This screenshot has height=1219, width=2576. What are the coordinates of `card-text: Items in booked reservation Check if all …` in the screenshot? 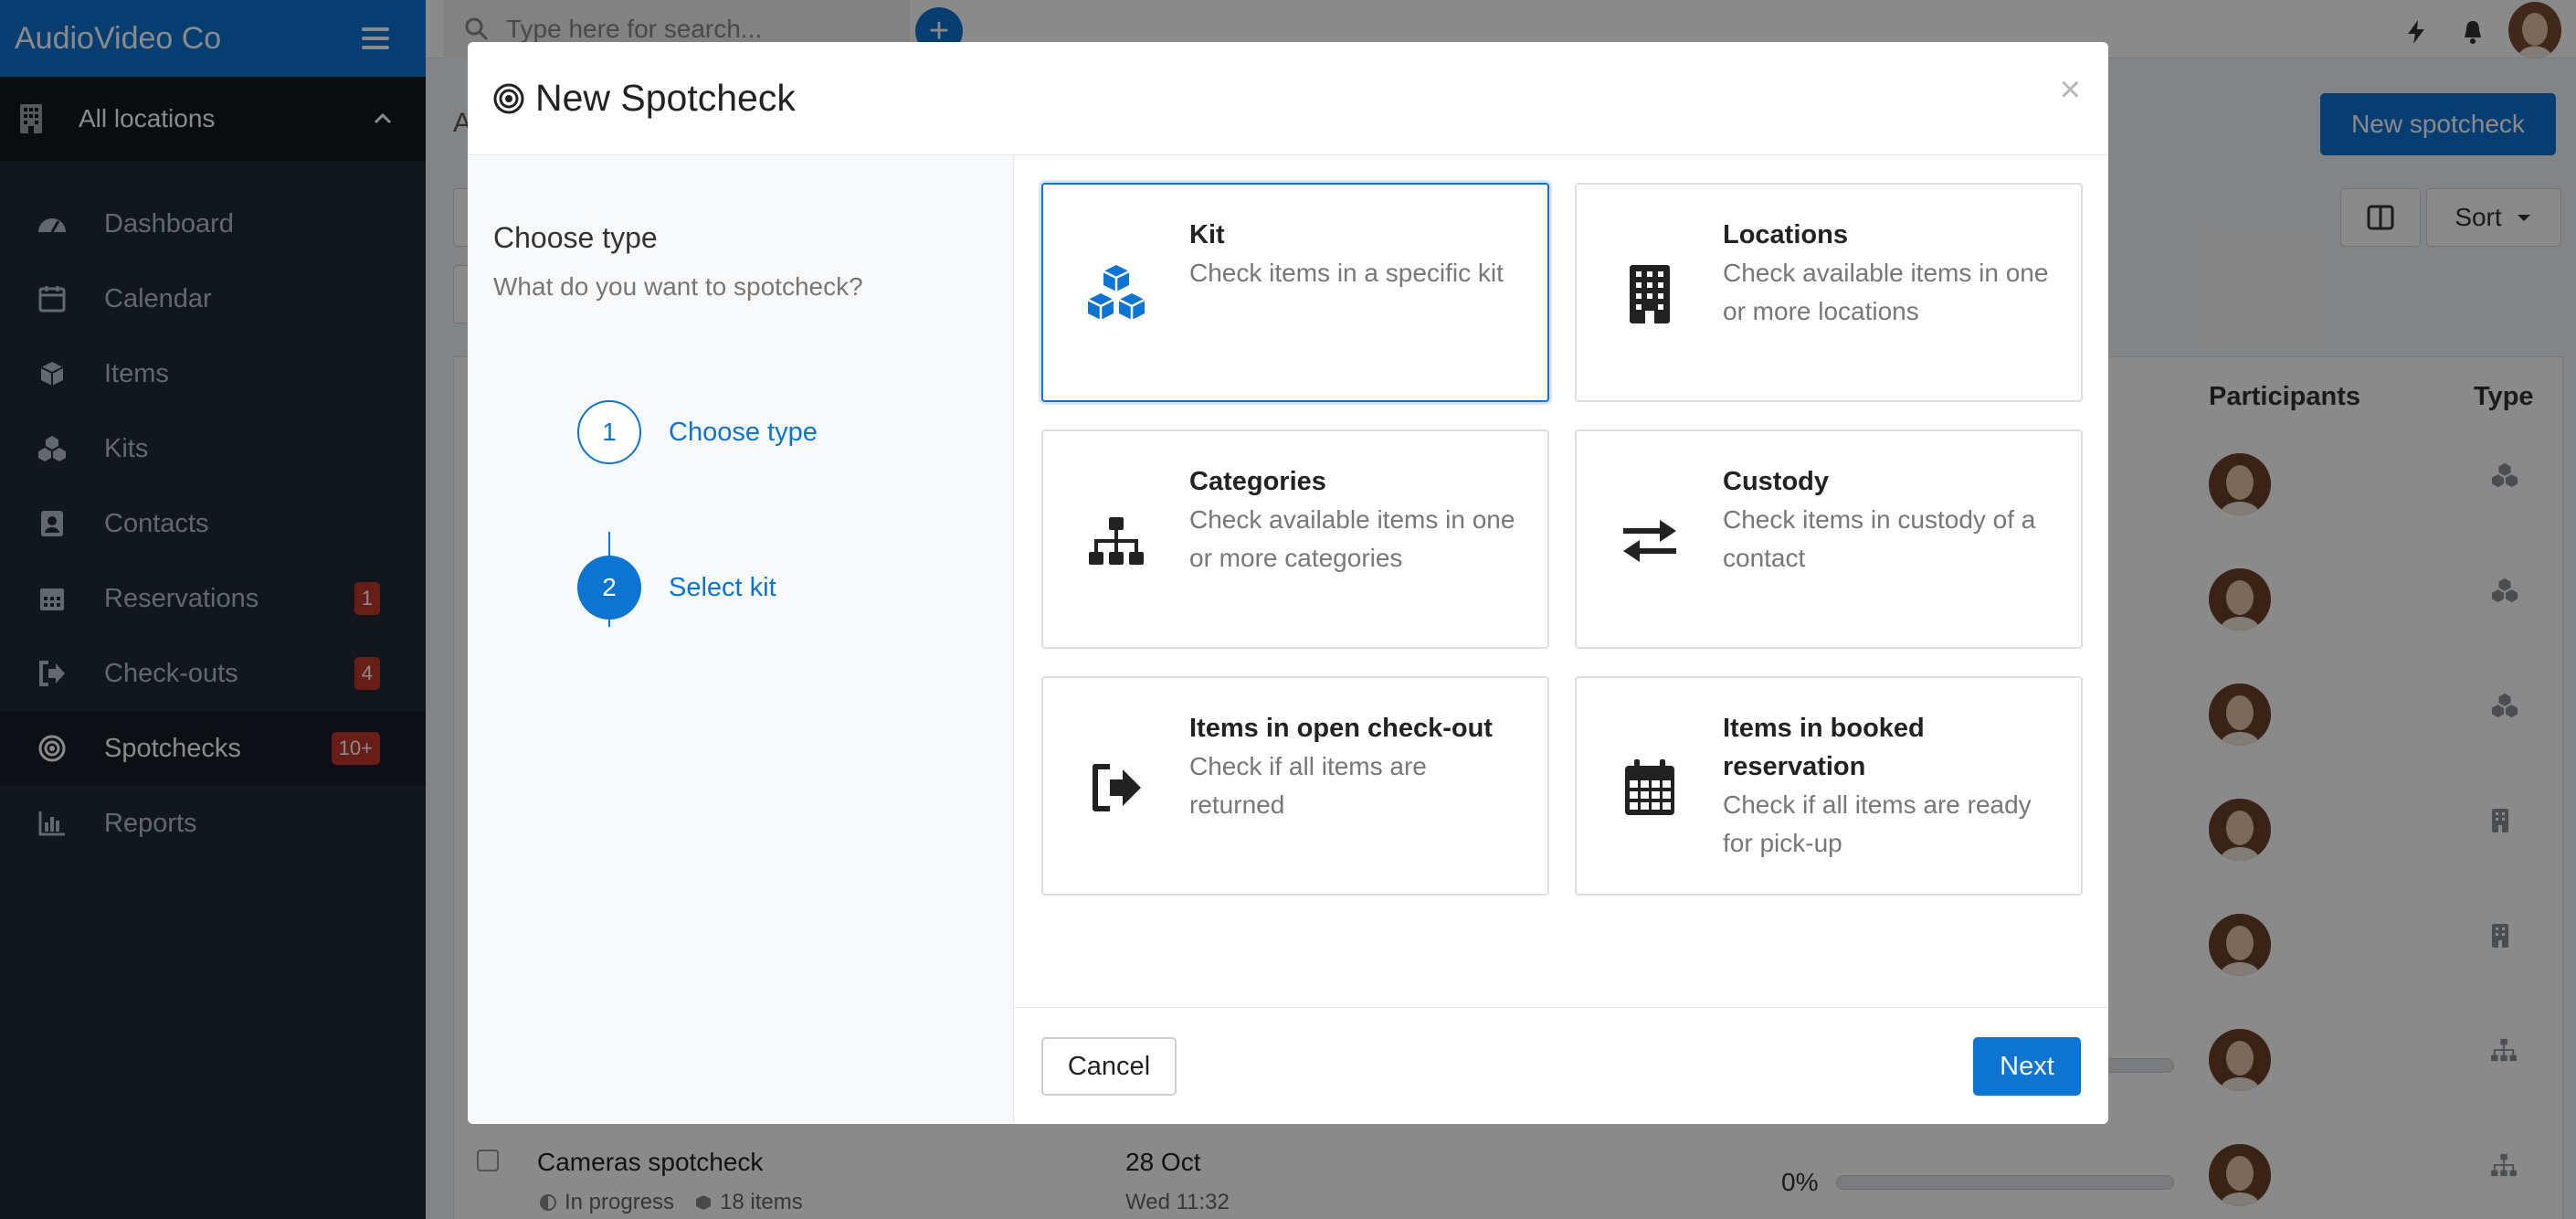 It's located at (1892, 786).